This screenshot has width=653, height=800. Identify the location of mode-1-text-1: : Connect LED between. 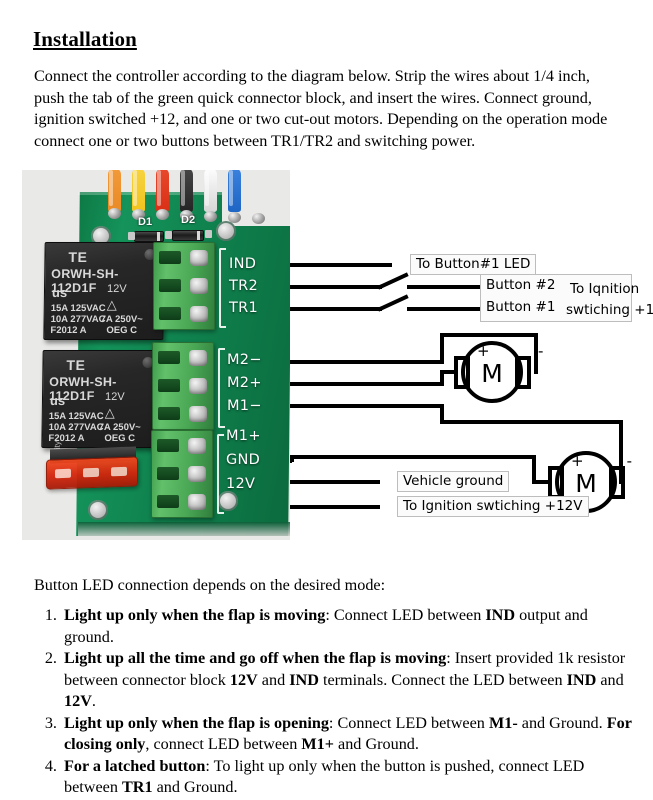
(405, 615).